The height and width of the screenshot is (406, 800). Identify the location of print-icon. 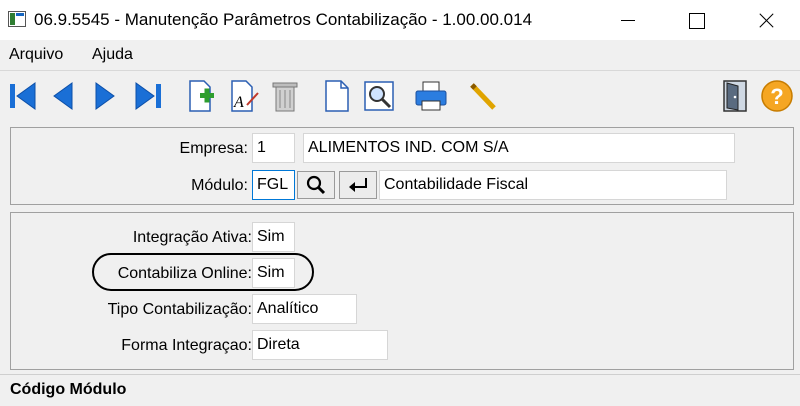
(431, 96).